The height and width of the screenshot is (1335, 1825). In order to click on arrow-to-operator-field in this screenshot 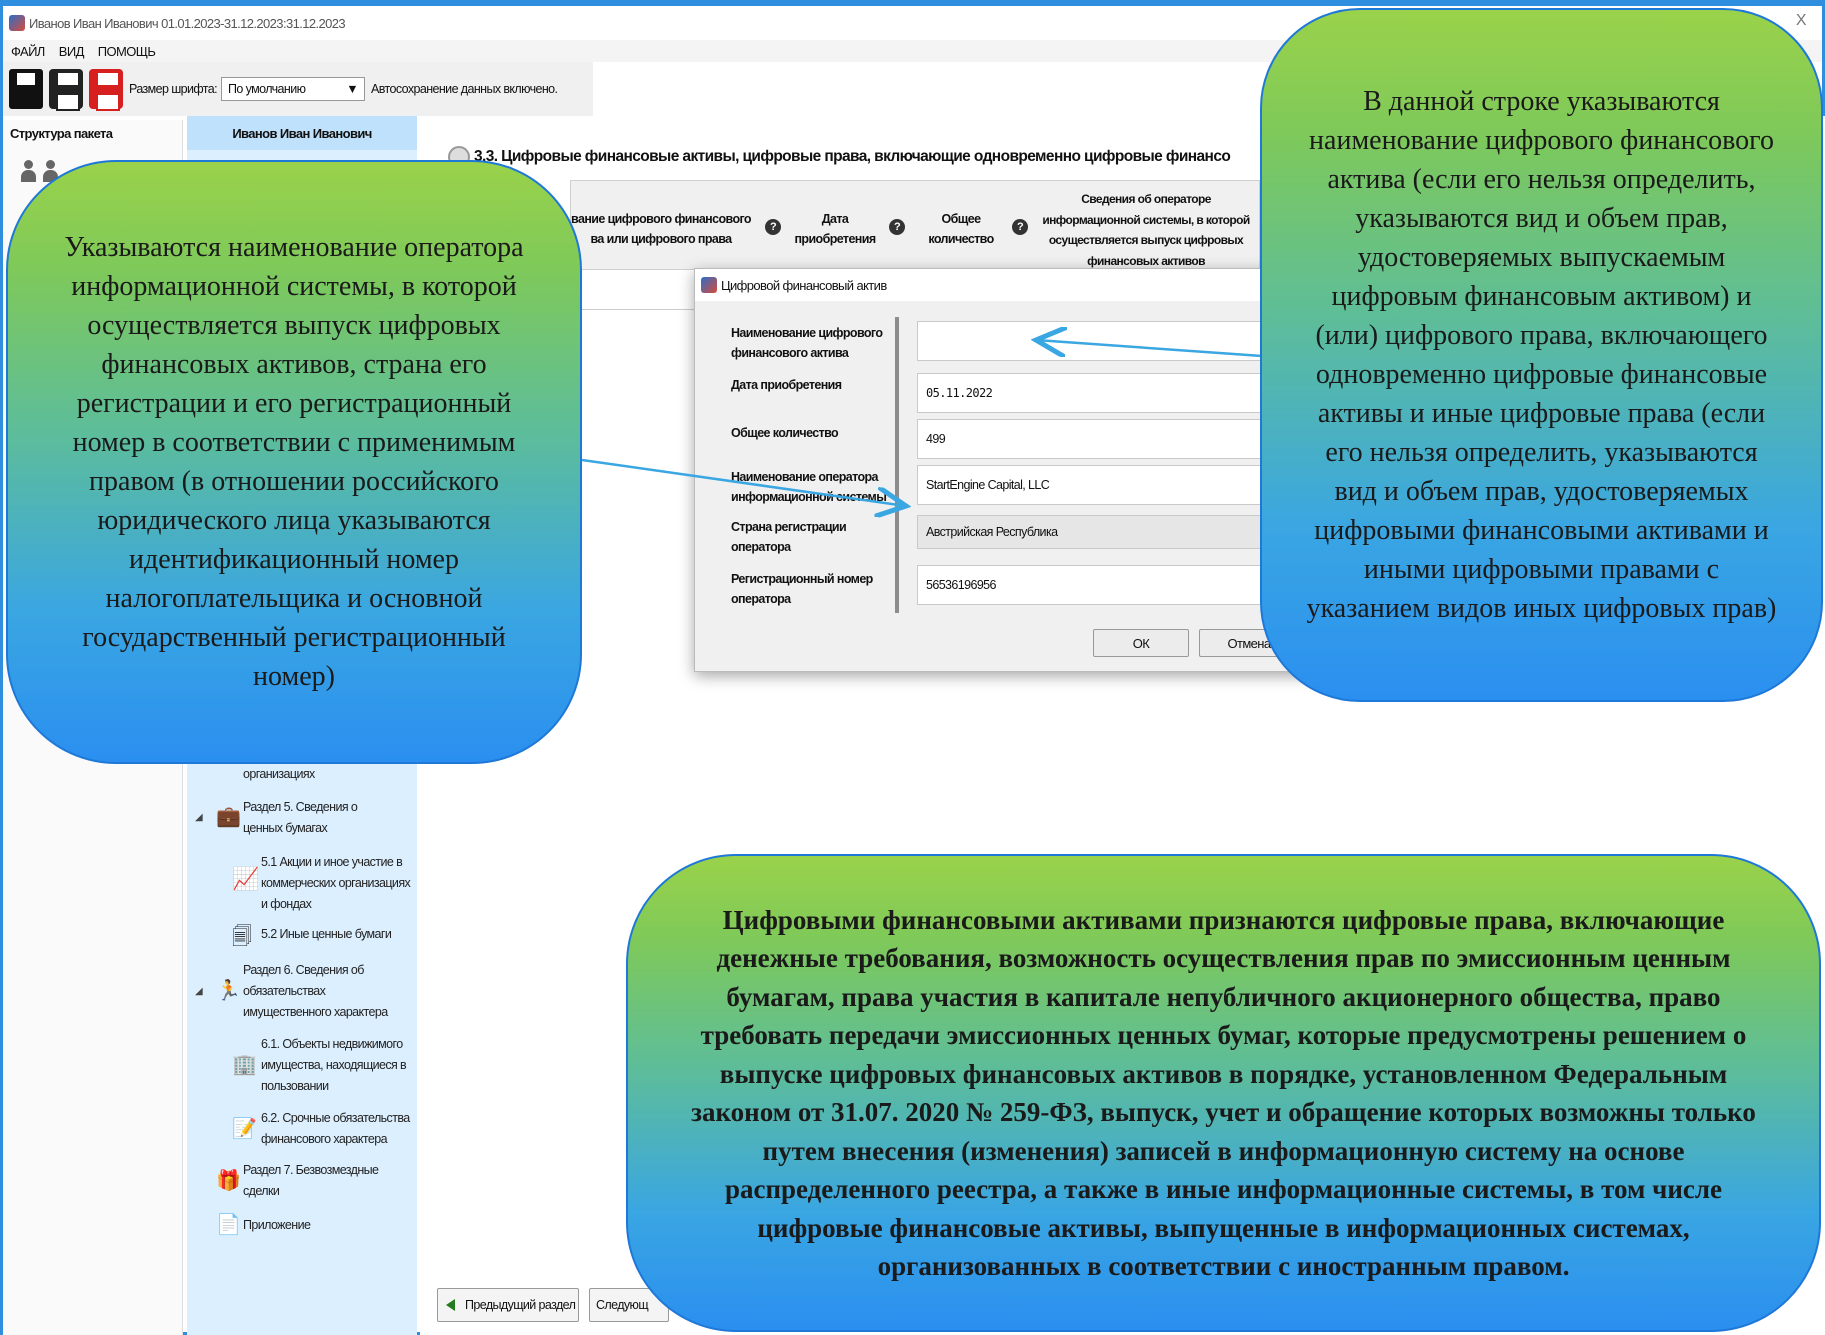, I will do `click(743, 482)`.